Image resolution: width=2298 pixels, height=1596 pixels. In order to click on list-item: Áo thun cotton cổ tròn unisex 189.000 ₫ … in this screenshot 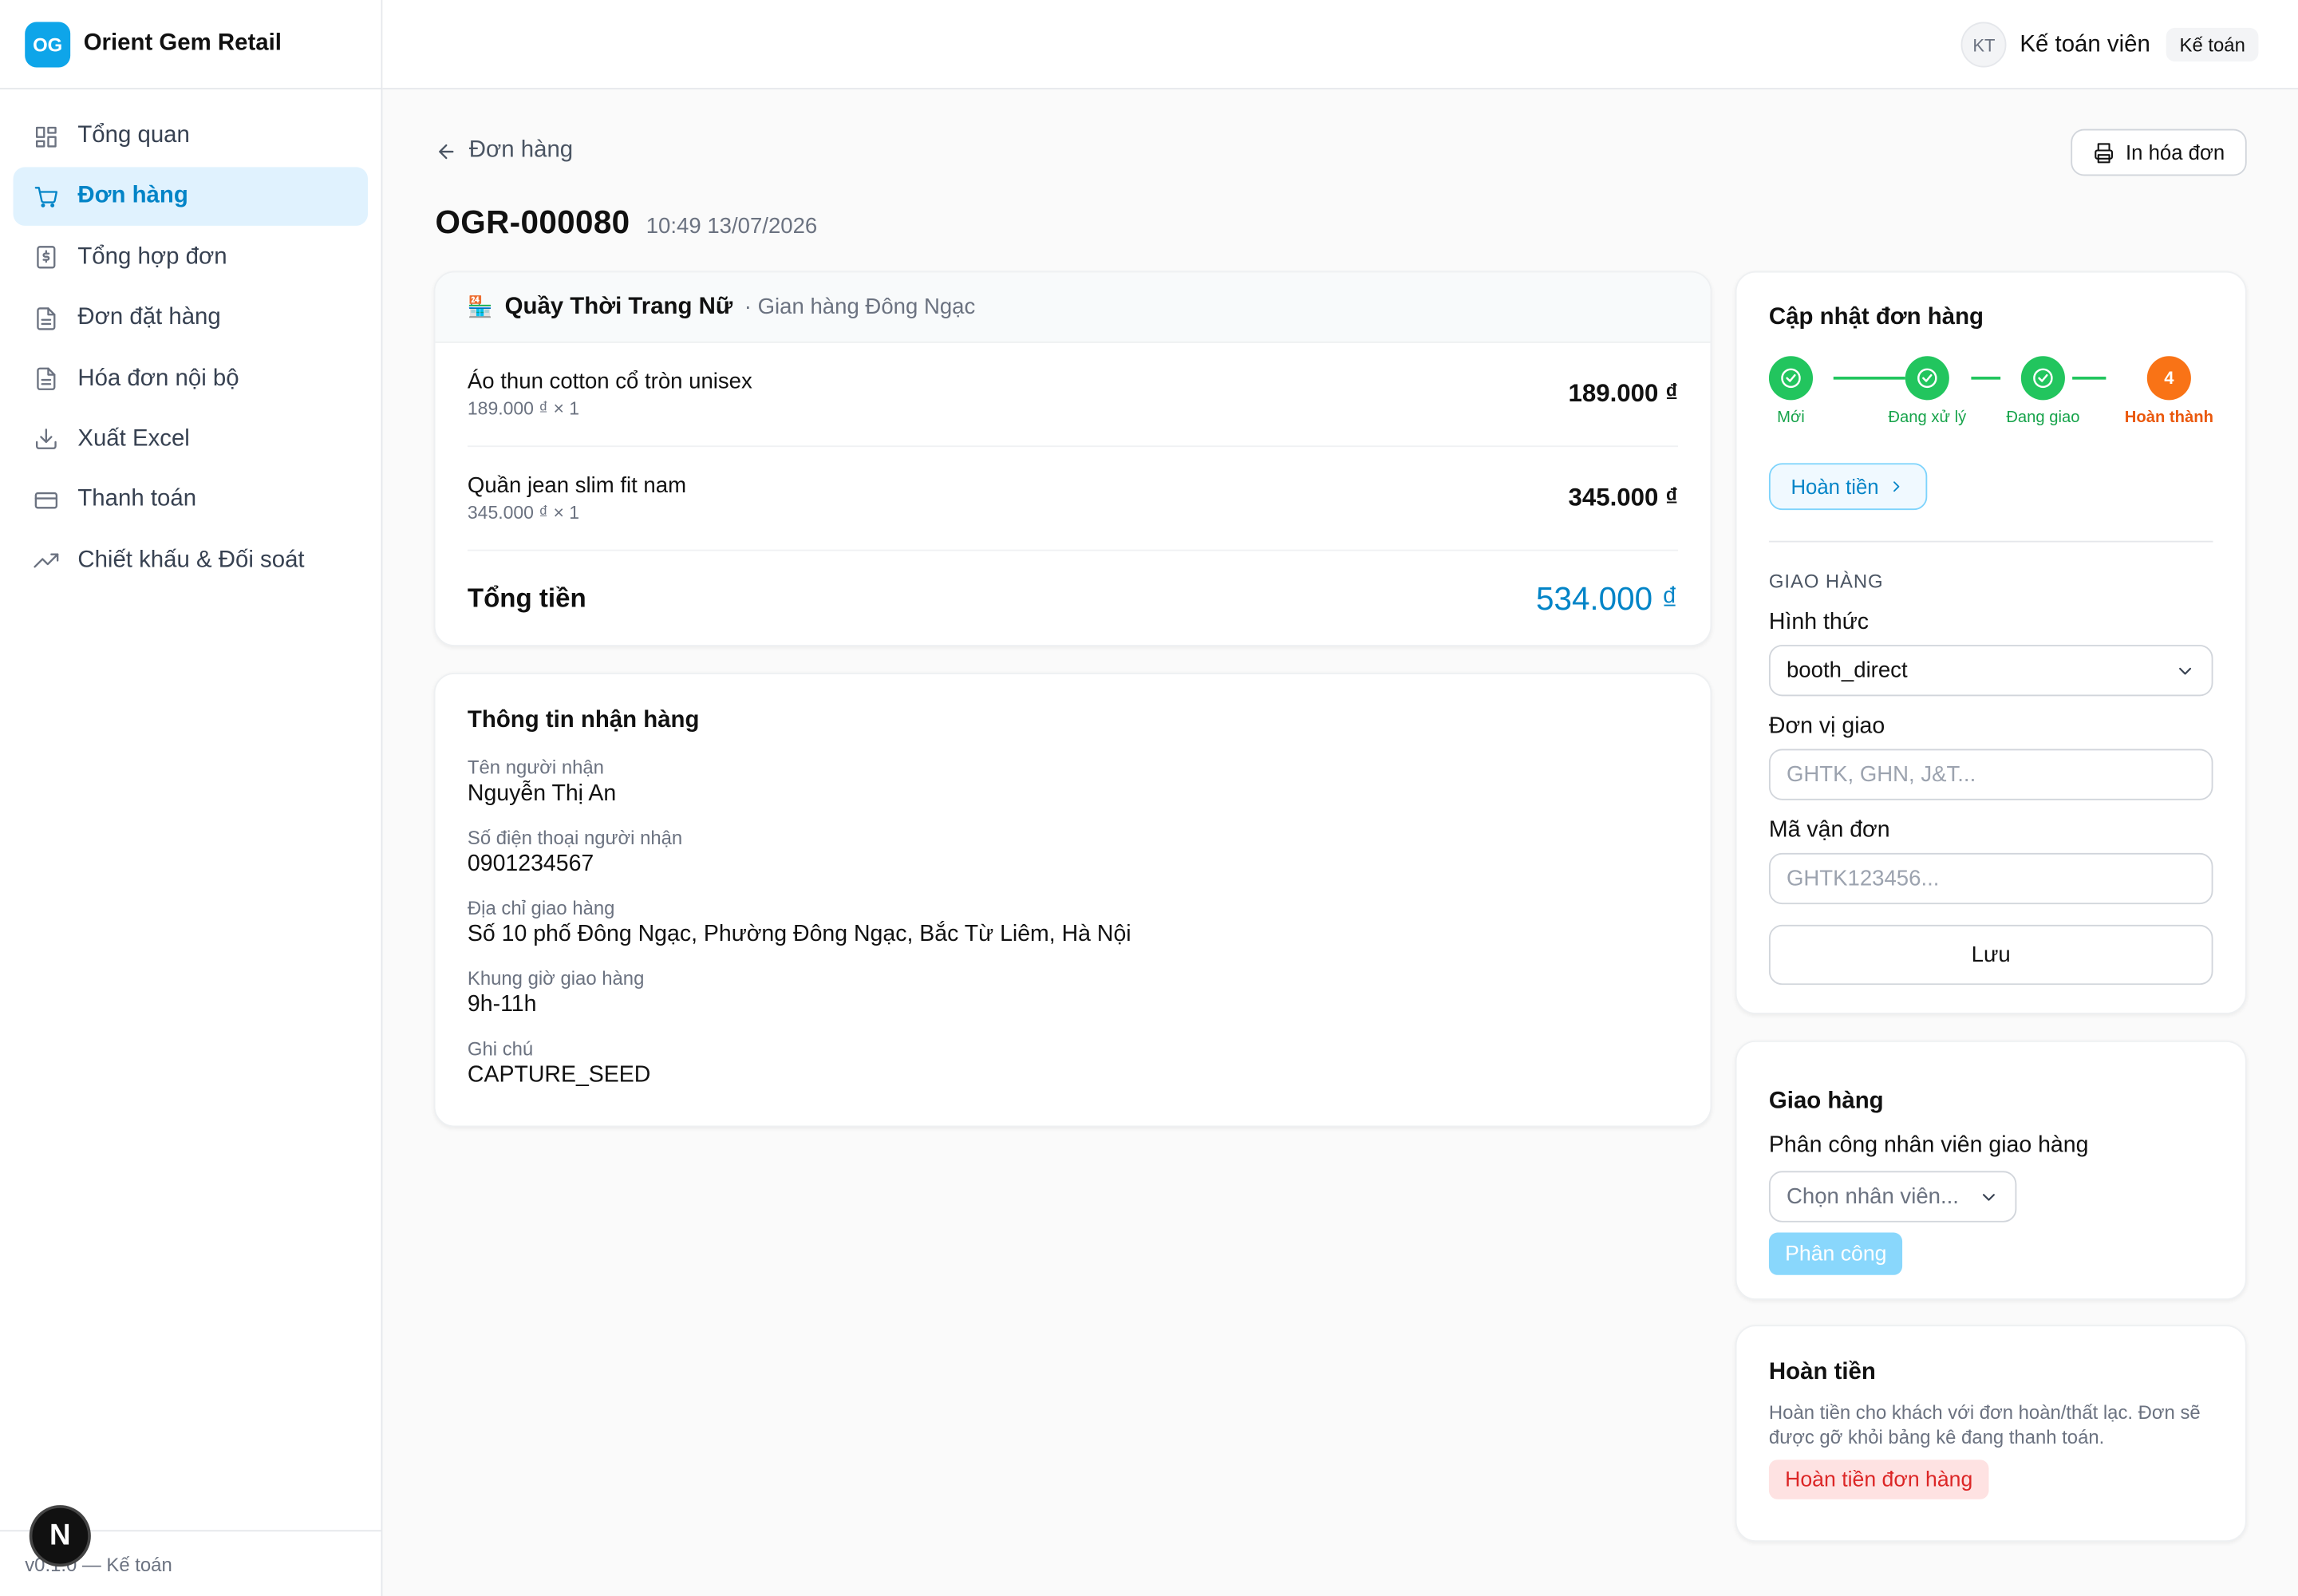, I will do `click(1073, 395)`.